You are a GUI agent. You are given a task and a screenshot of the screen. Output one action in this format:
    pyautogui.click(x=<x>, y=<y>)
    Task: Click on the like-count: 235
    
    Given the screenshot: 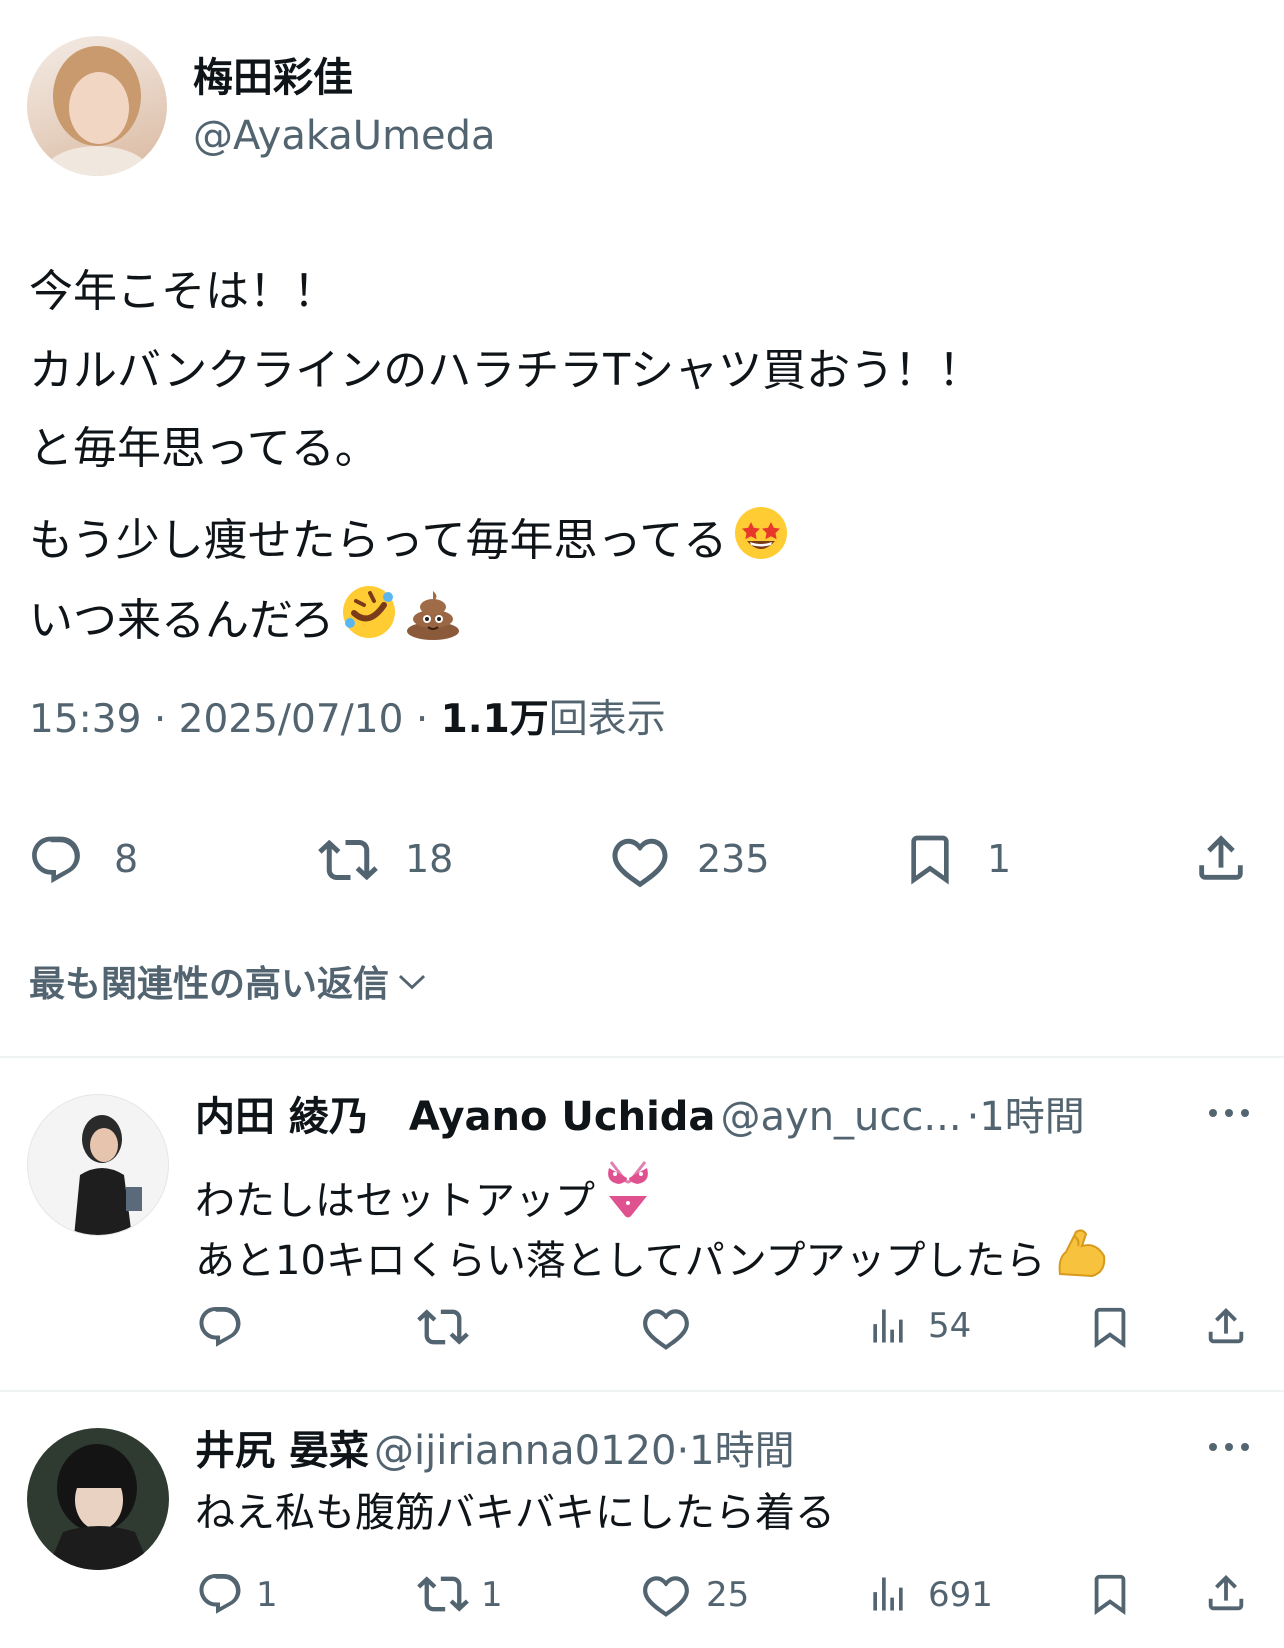 What is the action you would take?
    pyautogui.click(x=733, y=859)
    